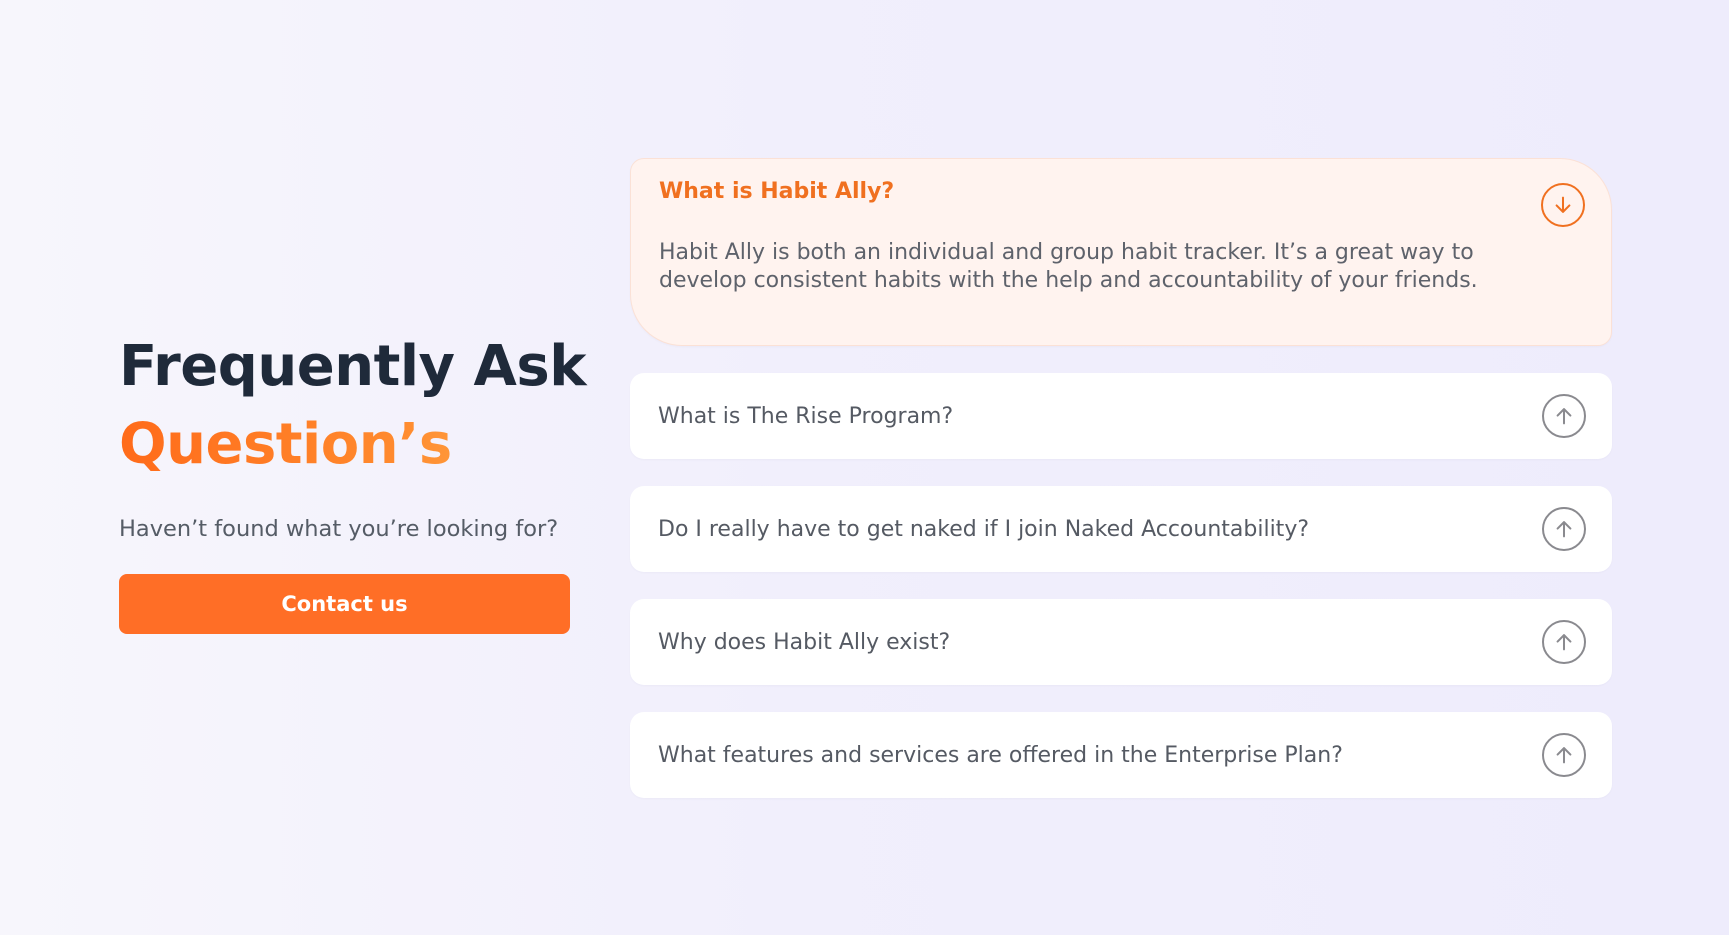 The width and height of the screenshot is (1729, 935). I want to click on faq-question: What is Habit Ally?, so click(776, 191).